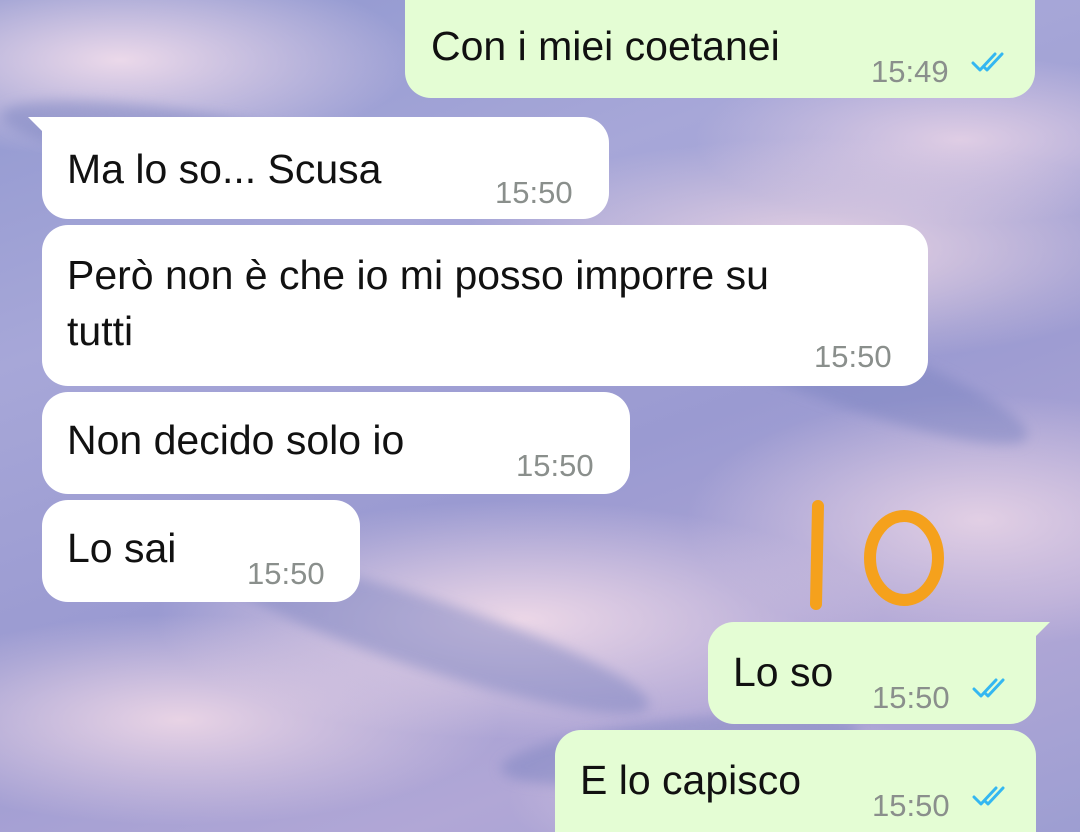 The height and width of the screenshot is (832, 1080). Describe the element at coordinates (877, 555) in the screenshot. I see `handwritten-annotation-io` at that location.